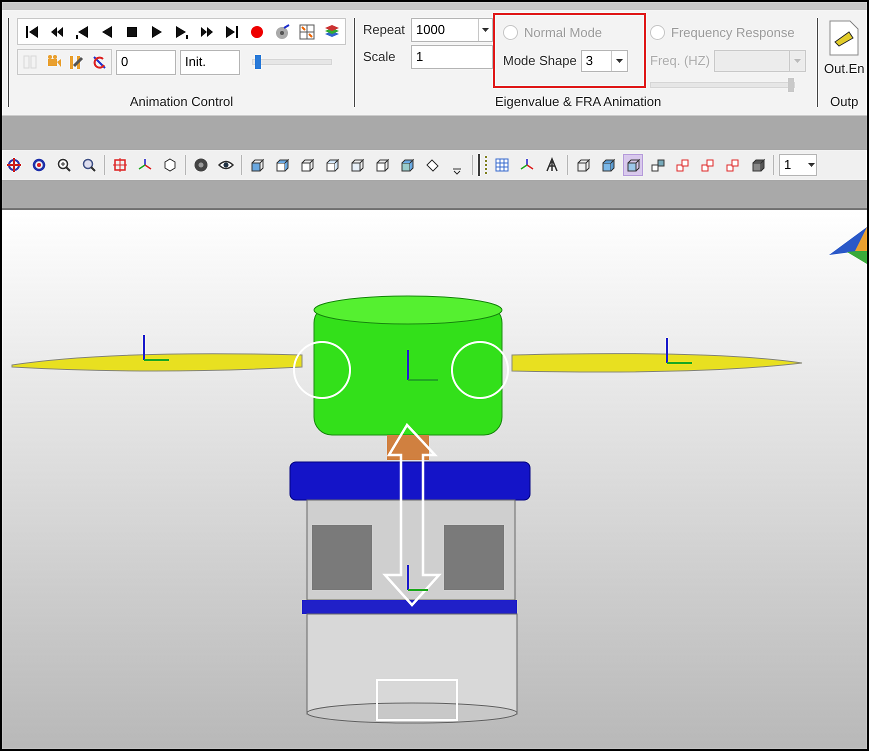 The width and height of the screenshot is (869, 751). I want to click on mode-shape-label: Mode Shape, so click(540, 61).